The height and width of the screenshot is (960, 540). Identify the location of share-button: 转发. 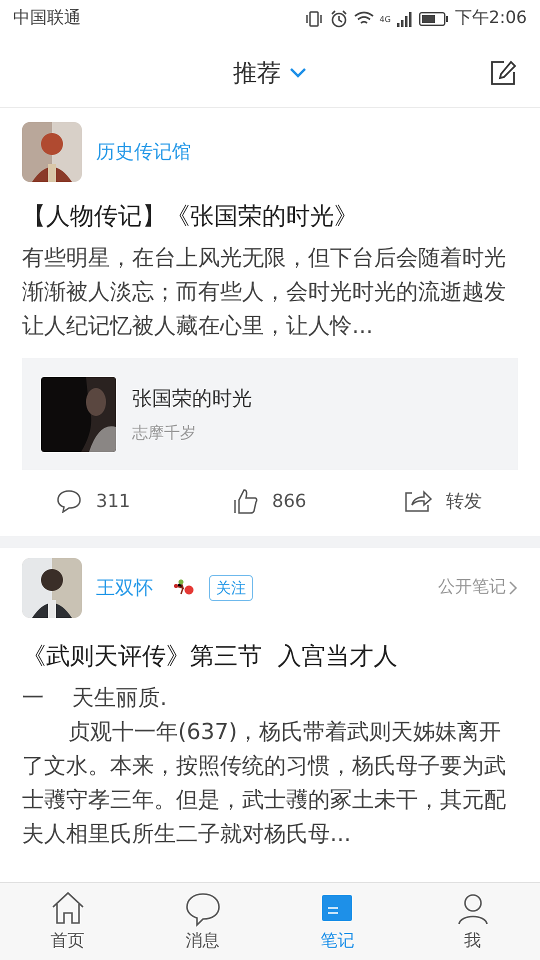
(443, 501).